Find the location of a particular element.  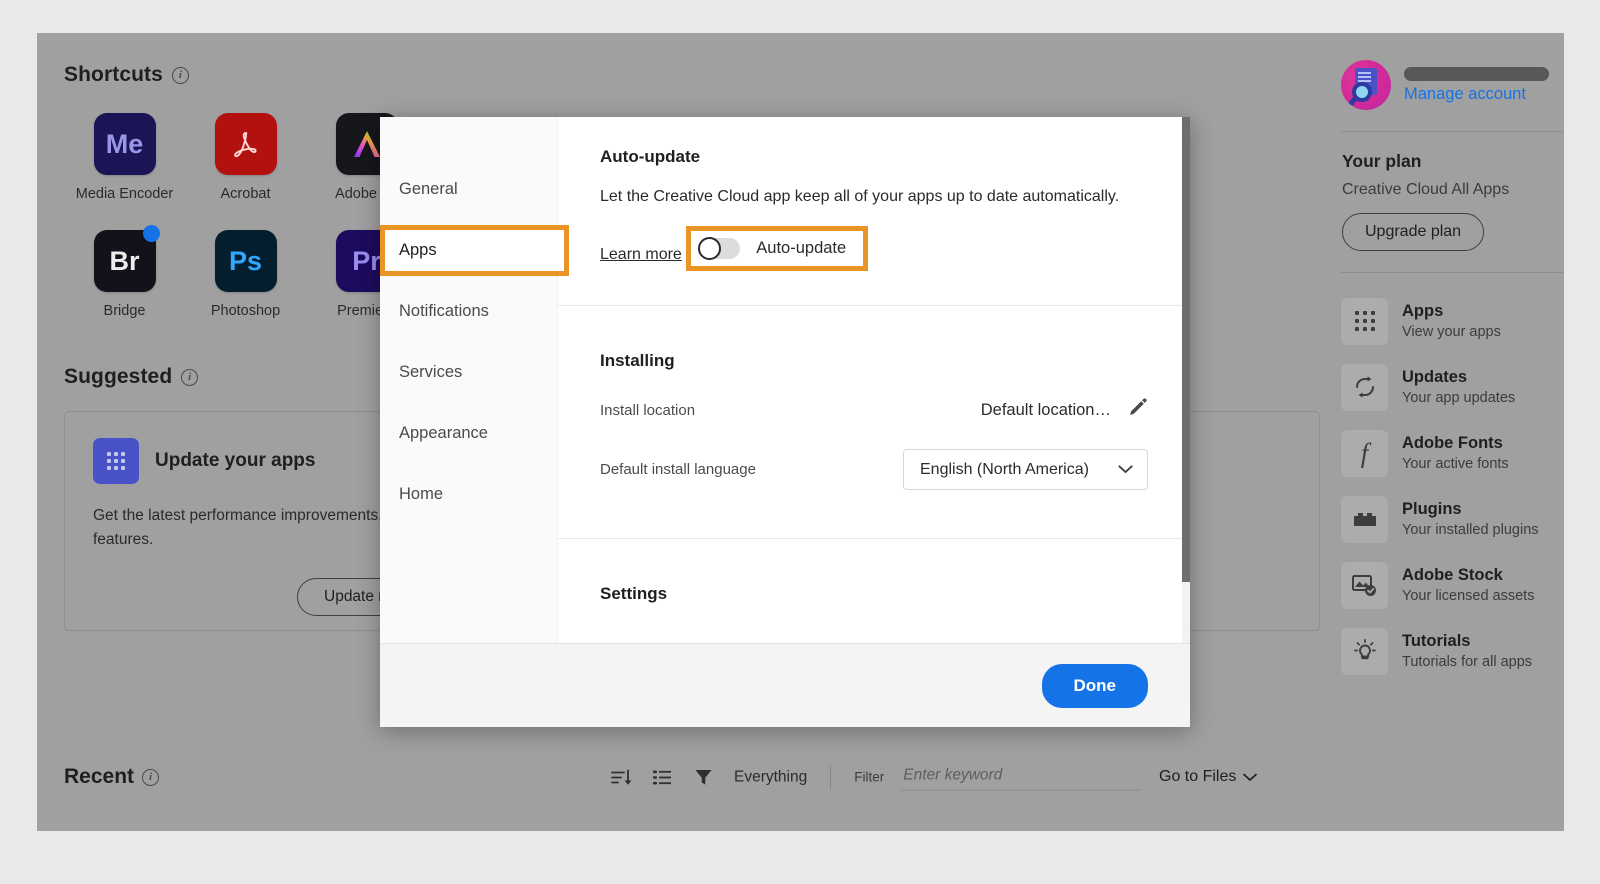

shortcut-media-encoder: Me Media Encoder is located at coordinates (124, 157).